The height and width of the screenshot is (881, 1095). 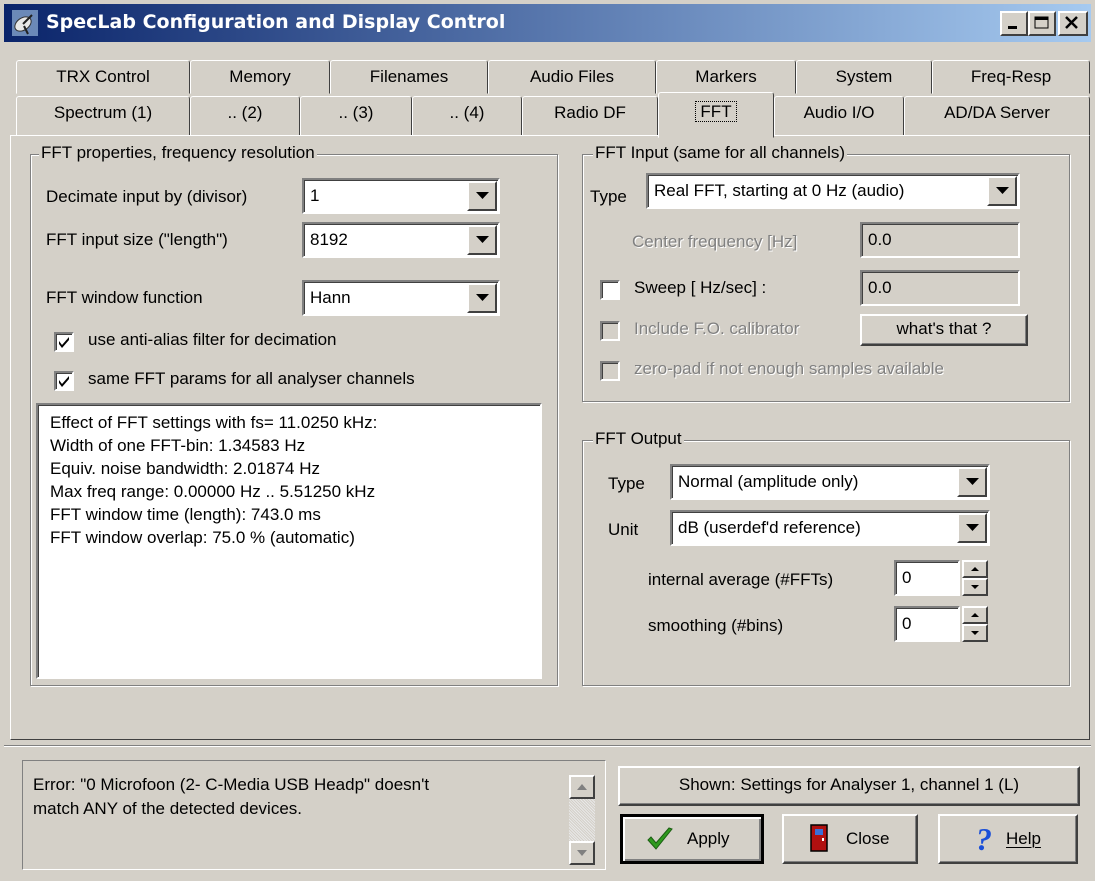 I want to click on fft-size-value: 8192, so click(x=329, y=239).